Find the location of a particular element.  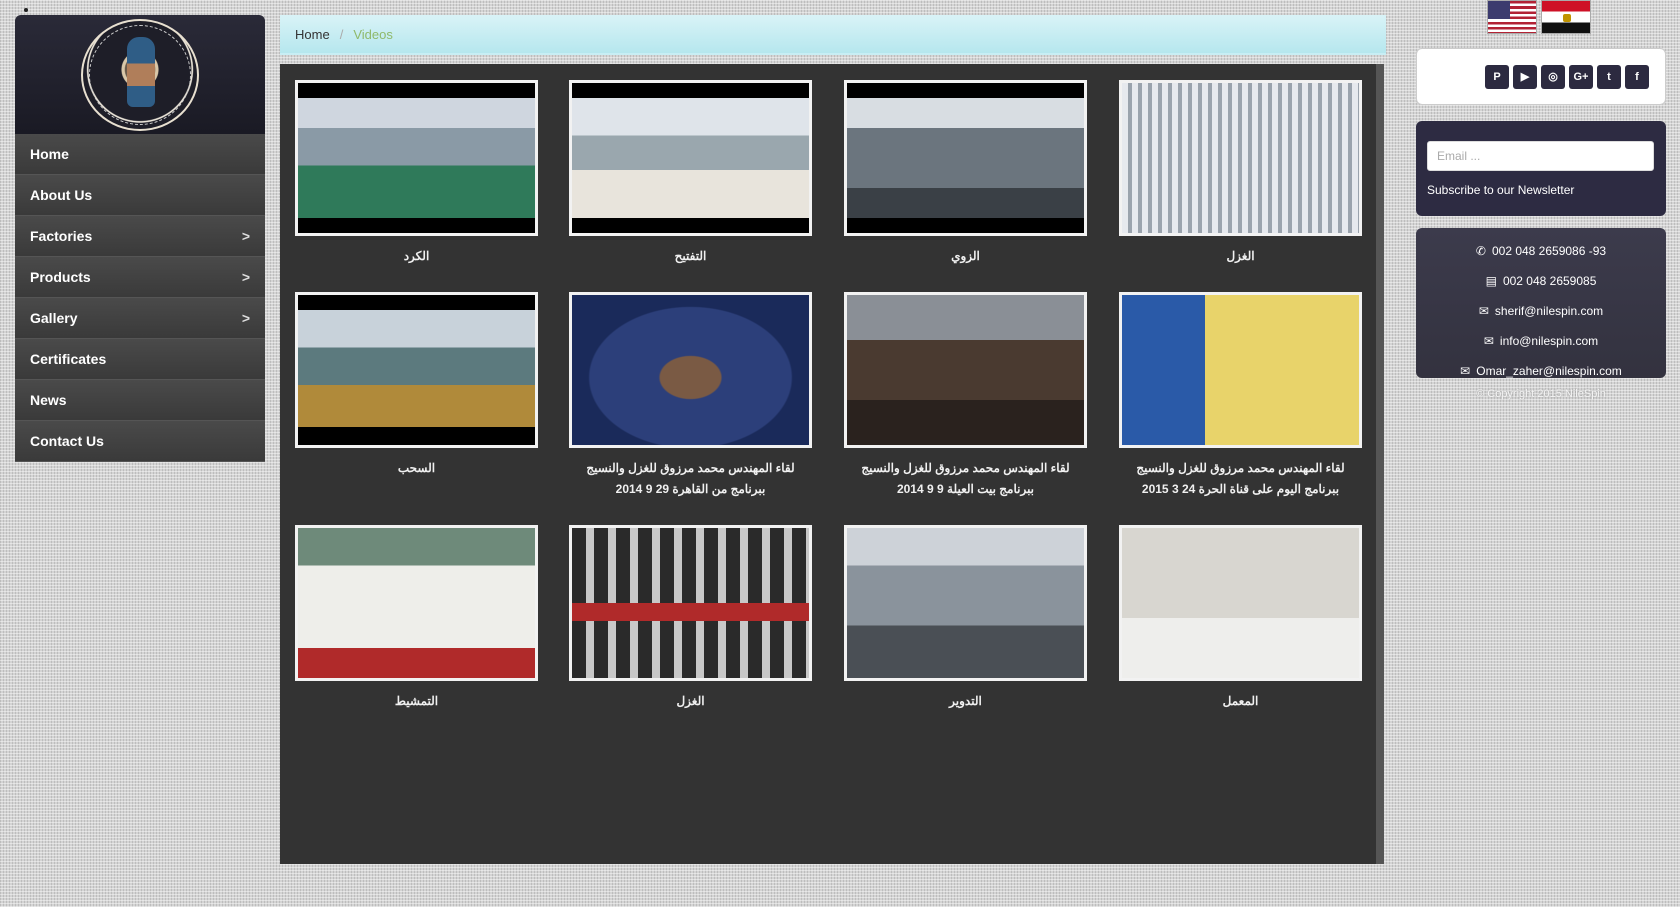

menu-item-about-us: About Us is located at coordinates (140, 195).